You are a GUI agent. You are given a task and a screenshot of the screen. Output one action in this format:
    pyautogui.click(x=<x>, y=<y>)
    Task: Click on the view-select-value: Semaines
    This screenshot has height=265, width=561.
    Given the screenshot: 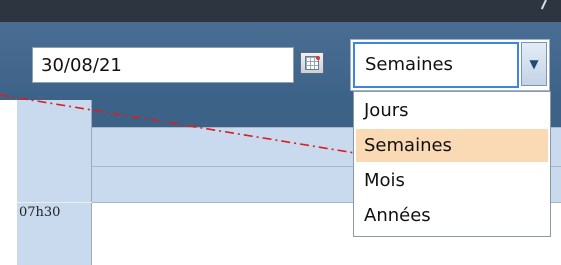 What is the action you would take?
    pyautogui.click(x=436, y=65)
    